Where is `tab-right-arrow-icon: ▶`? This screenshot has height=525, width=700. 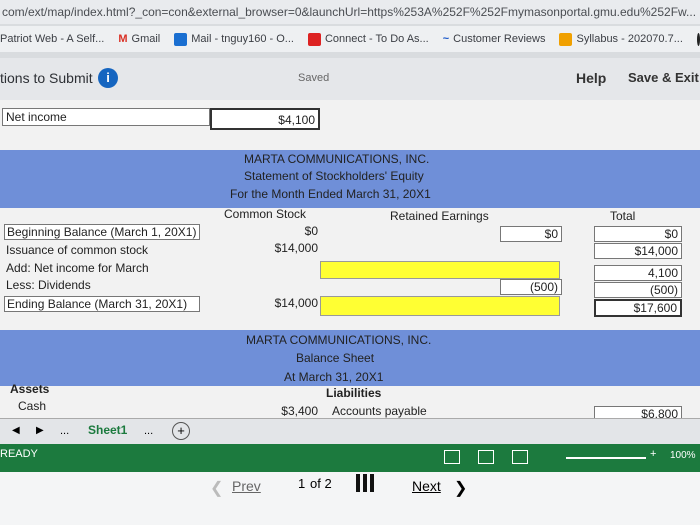 tab-right-arrow-icon: ▶ is located at coordinates (40, 430).